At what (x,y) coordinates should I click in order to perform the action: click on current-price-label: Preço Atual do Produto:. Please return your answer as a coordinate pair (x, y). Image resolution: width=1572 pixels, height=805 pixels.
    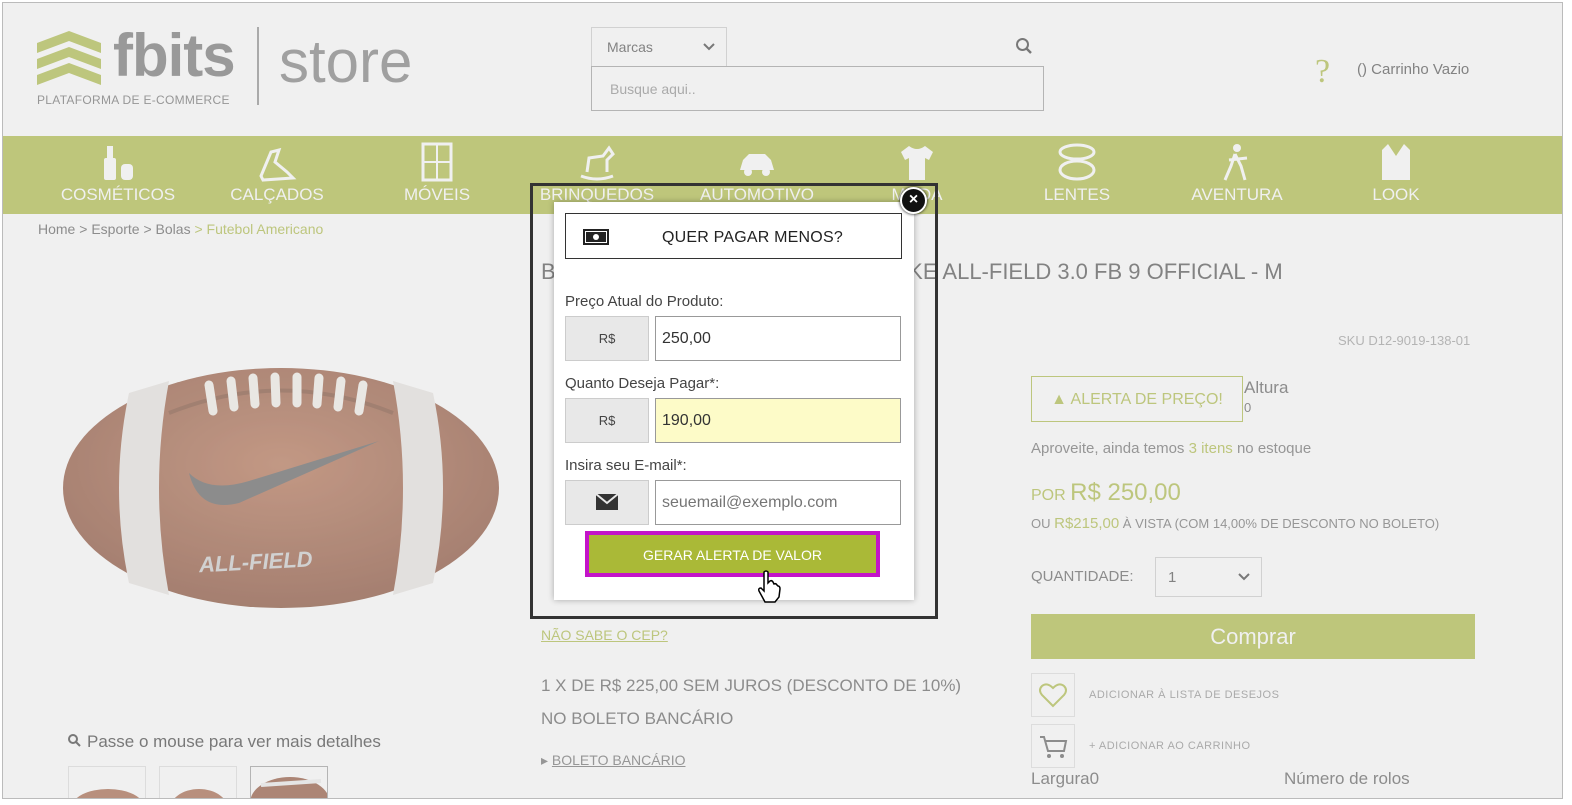
    Looking at the image, I should click on (644, 301).